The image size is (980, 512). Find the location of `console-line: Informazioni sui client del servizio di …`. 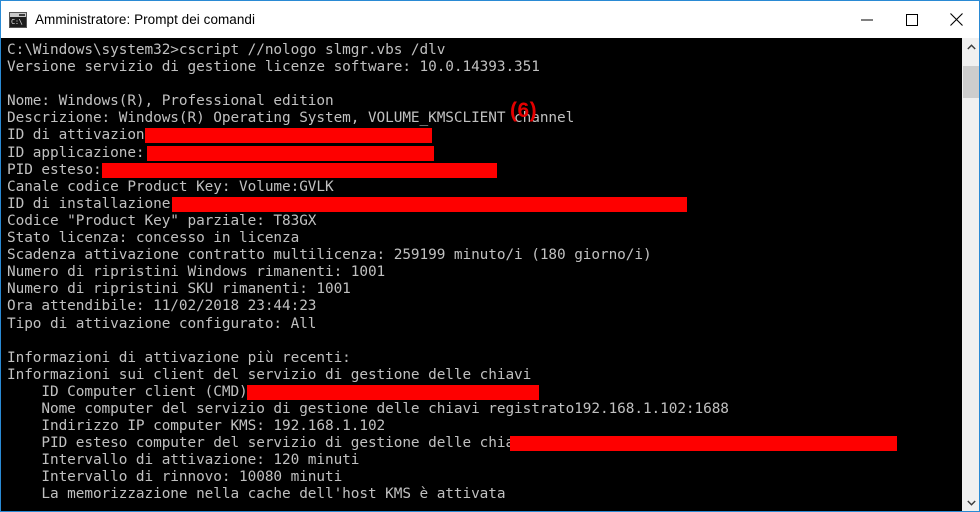

console-line: Informazioni sui client del servizio di … is located at coordinates (484, 375).